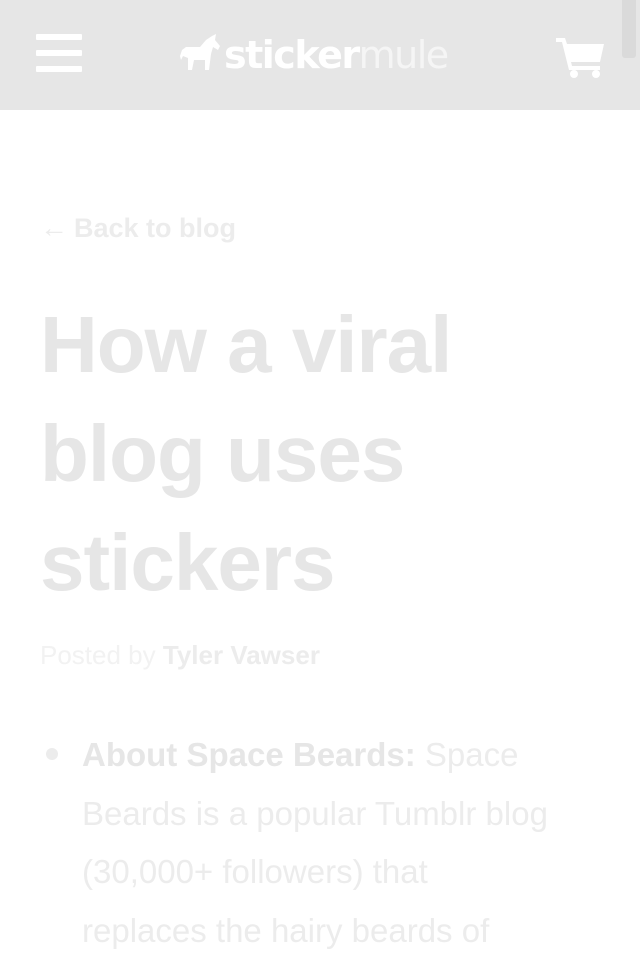 This screenshot has width=640, height=960. I want to click on site-header: sticker mule, so click(320, 55).